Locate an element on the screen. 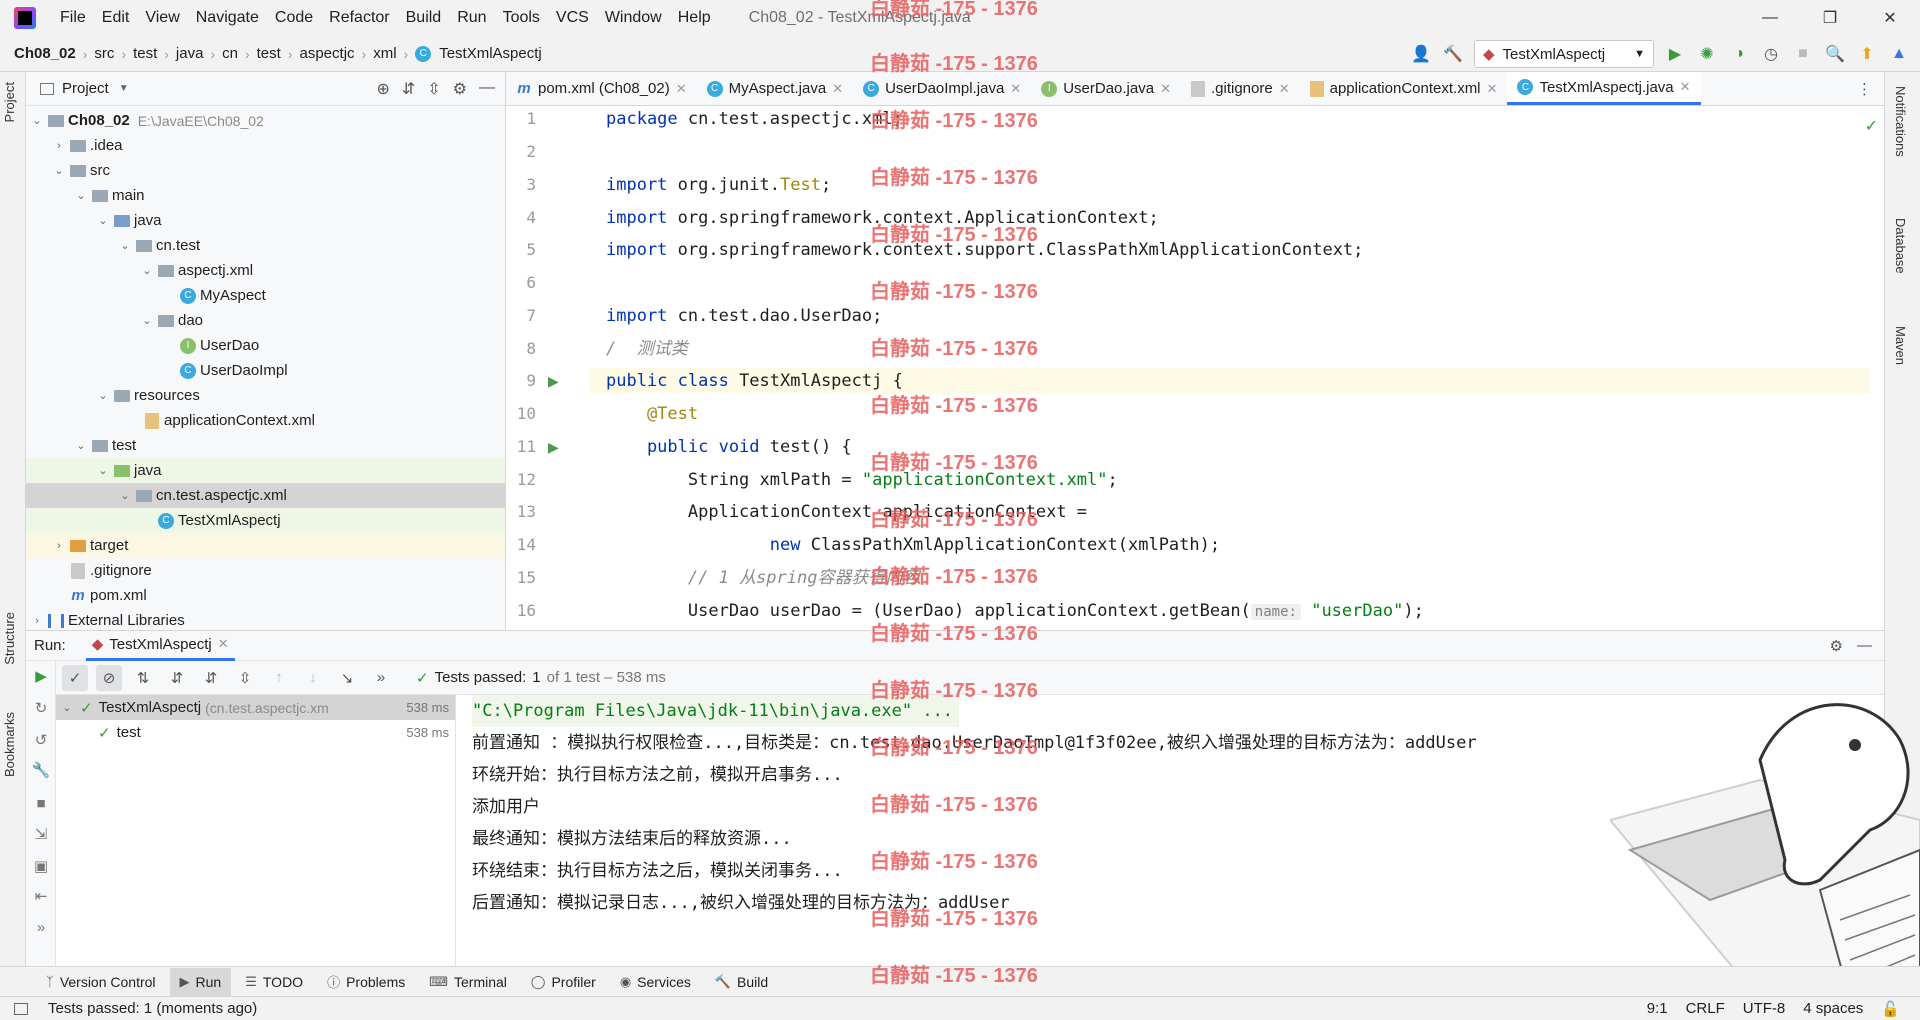  tree-item-project-root: ⌄ Ch08_02 E:\JavaEE\Ch08_02 is located at coordinates (265, 120).